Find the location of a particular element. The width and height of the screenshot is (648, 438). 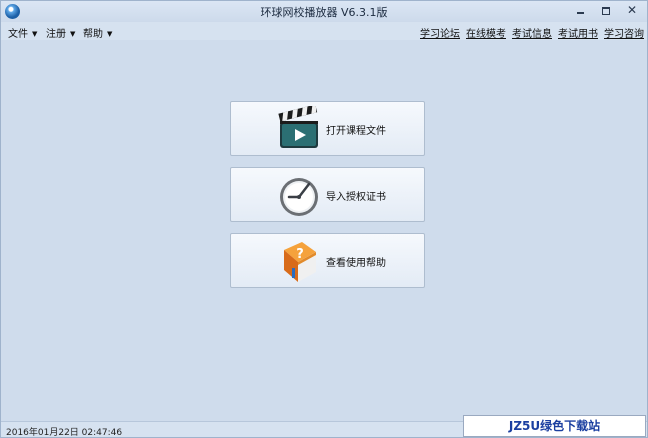

view-help-label: 查看使用帮助 is located at coordinates (356, 263).